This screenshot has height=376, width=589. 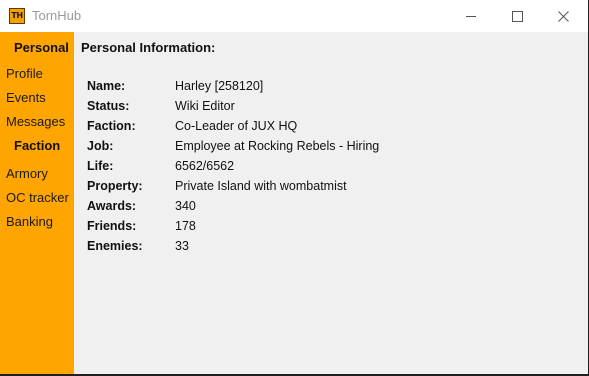 I want to click on info-value: 33, so click(x=182, y=246).